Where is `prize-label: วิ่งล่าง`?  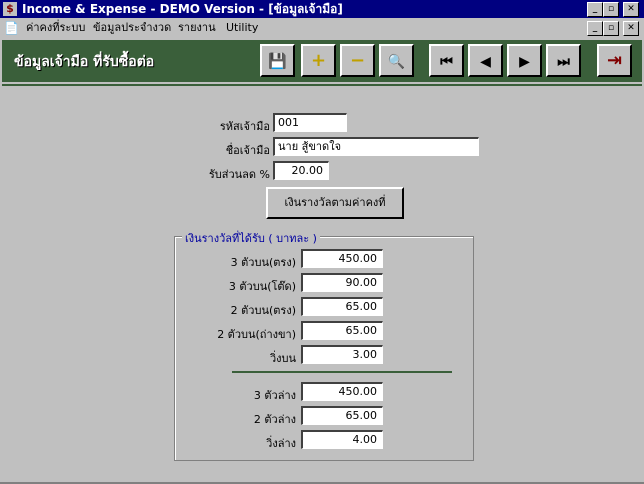
prize-label: วิ่งล่าง is located at coordinates (281, 443).